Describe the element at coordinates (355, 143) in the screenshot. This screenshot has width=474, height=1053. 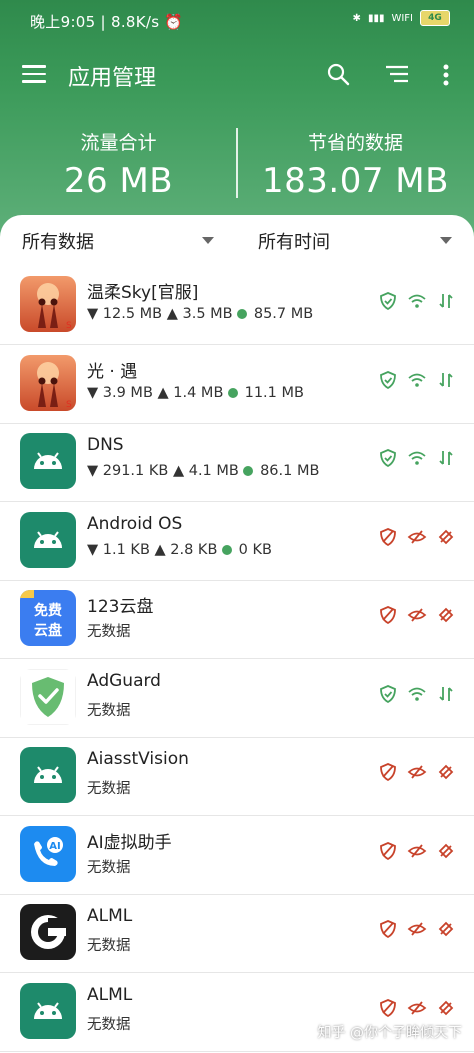
I see `saved-data-label: 节省的数据` at that location.